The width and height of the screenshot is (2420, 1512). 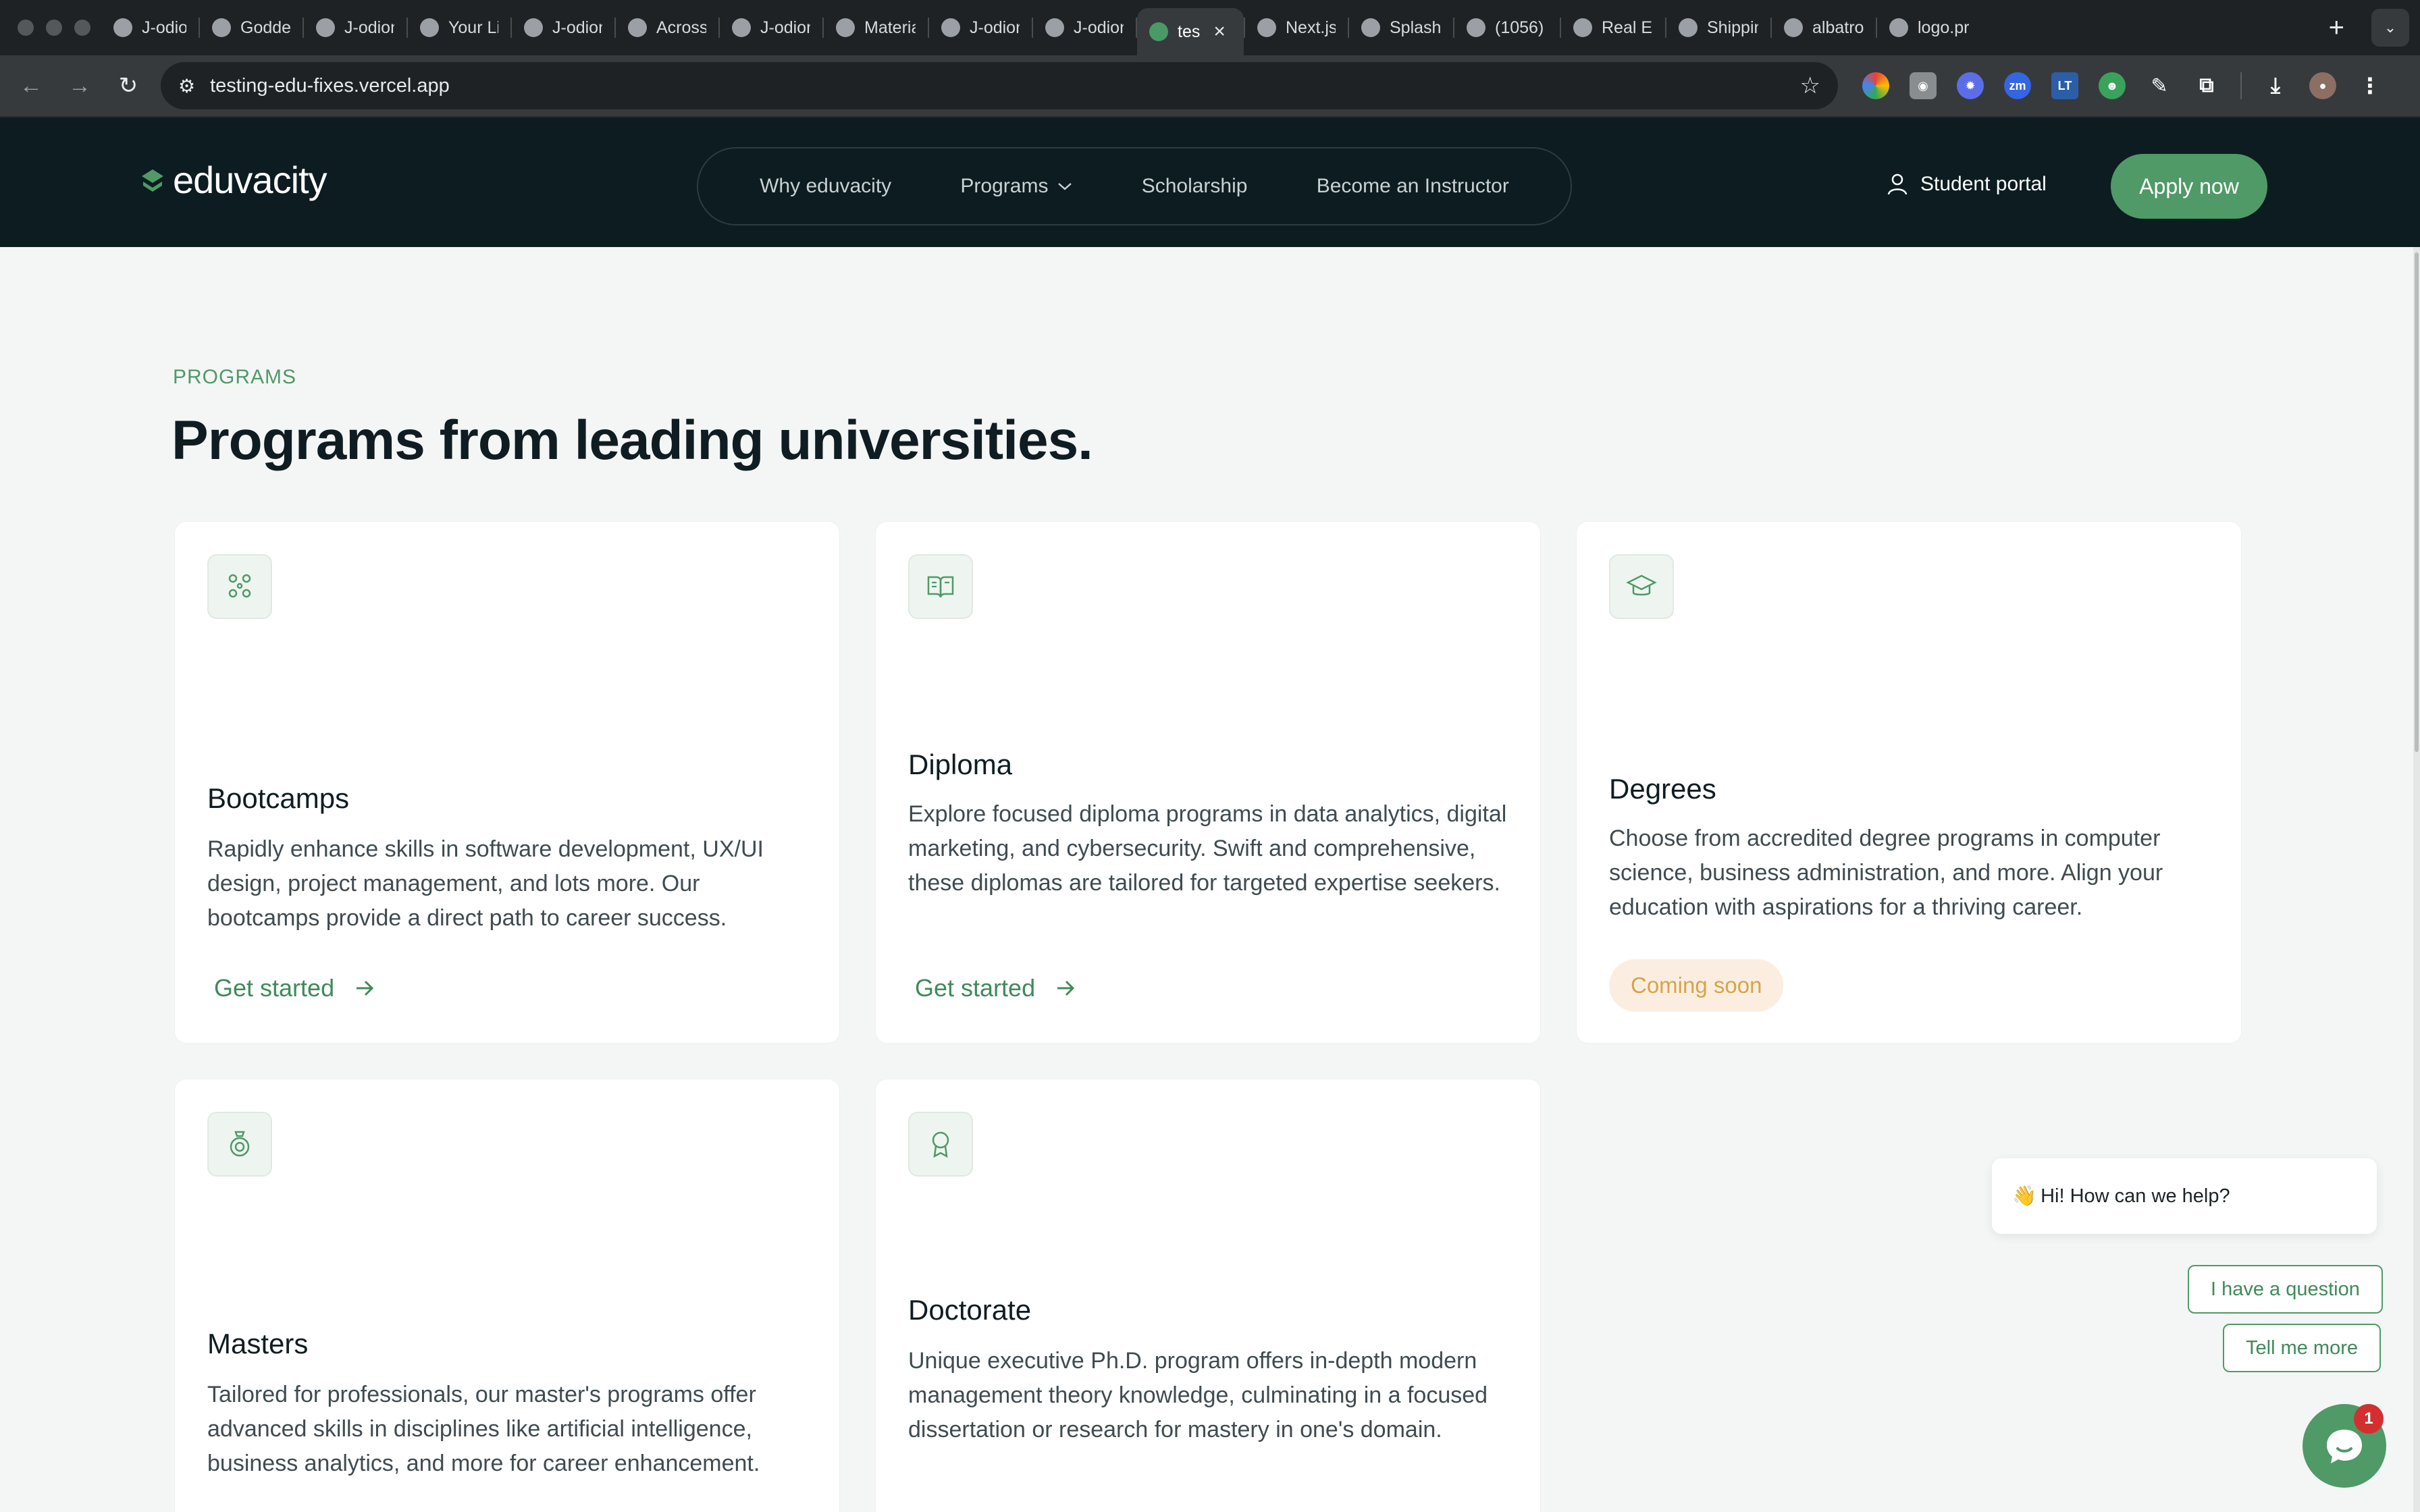 What do you see at coordinates (82, 28) in the screenshot?
I see `maximize-window-button` at bounding box center [82, 28].